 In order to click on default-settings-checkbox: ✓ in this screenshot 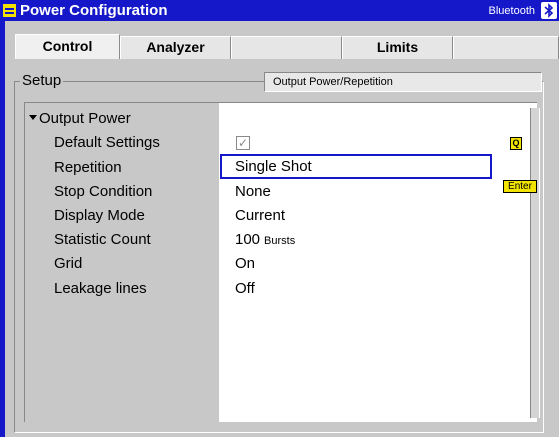, I will do `click(243, 143)`.